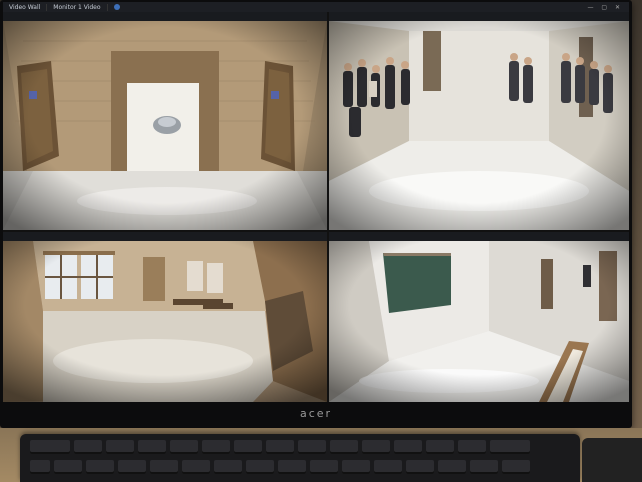  Describe the element at coordinates (316, 413) in the screenshot. I see `monitor-brand-logo: acer` at that location.